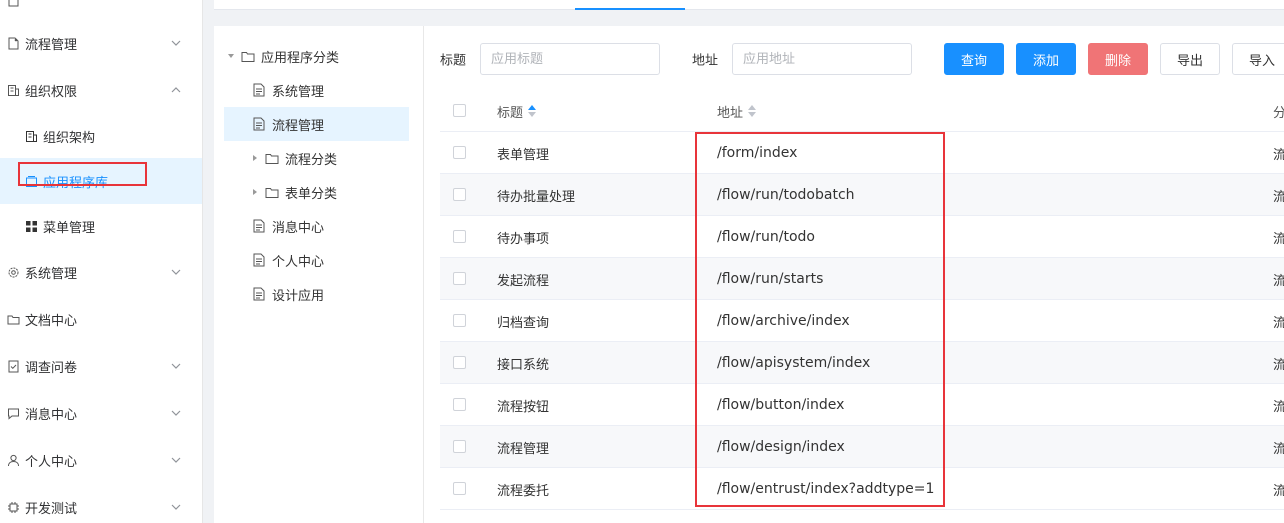  What do you see at coordinates (826, 489) in the screenshot?
I see `row-address: /flow/entrust/index?addtype=1` at bounding box center [826, 489].